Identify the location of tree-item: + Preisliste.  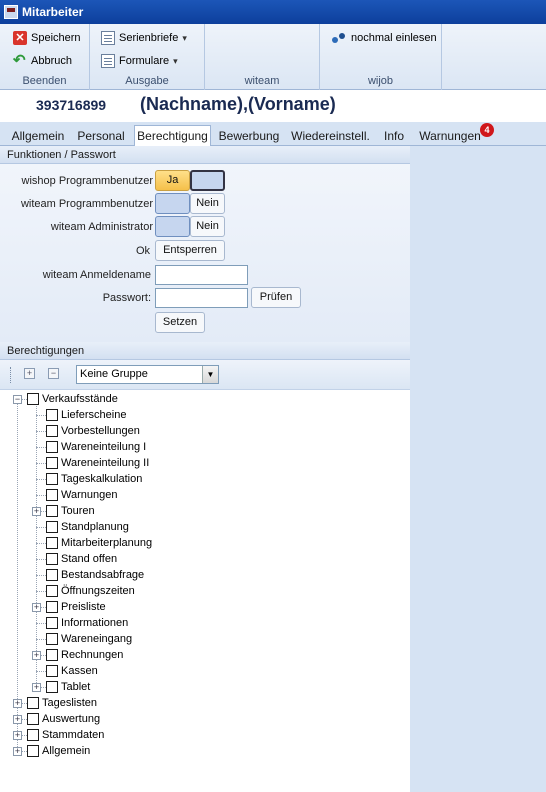
(69, 607).